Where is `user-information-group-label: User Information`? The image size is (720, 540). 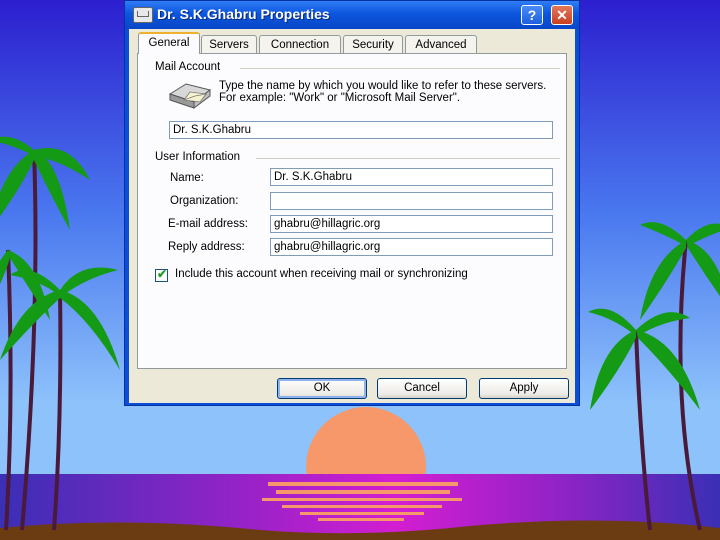 user-information-group-label: User Information is located at coordinates (198, 157).